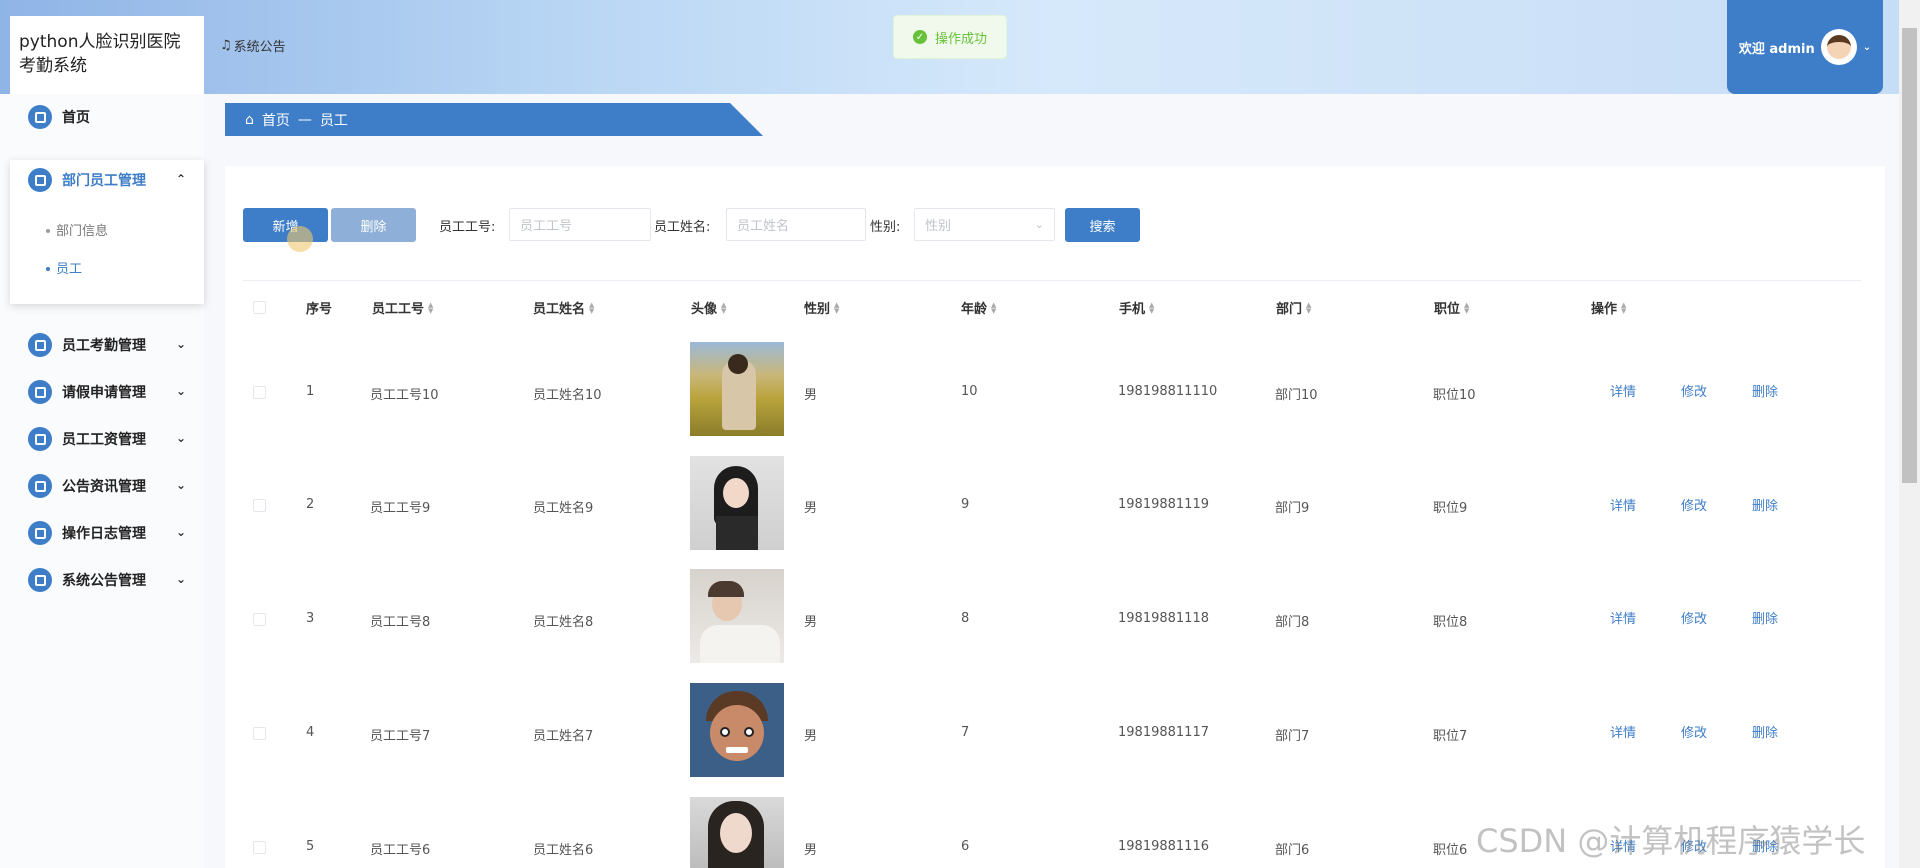 The height and width of the screenshot is (868, 1920). Describe the element at coordinates (965, 618) in the screenshot. I see `cell-age: 8` at that location.